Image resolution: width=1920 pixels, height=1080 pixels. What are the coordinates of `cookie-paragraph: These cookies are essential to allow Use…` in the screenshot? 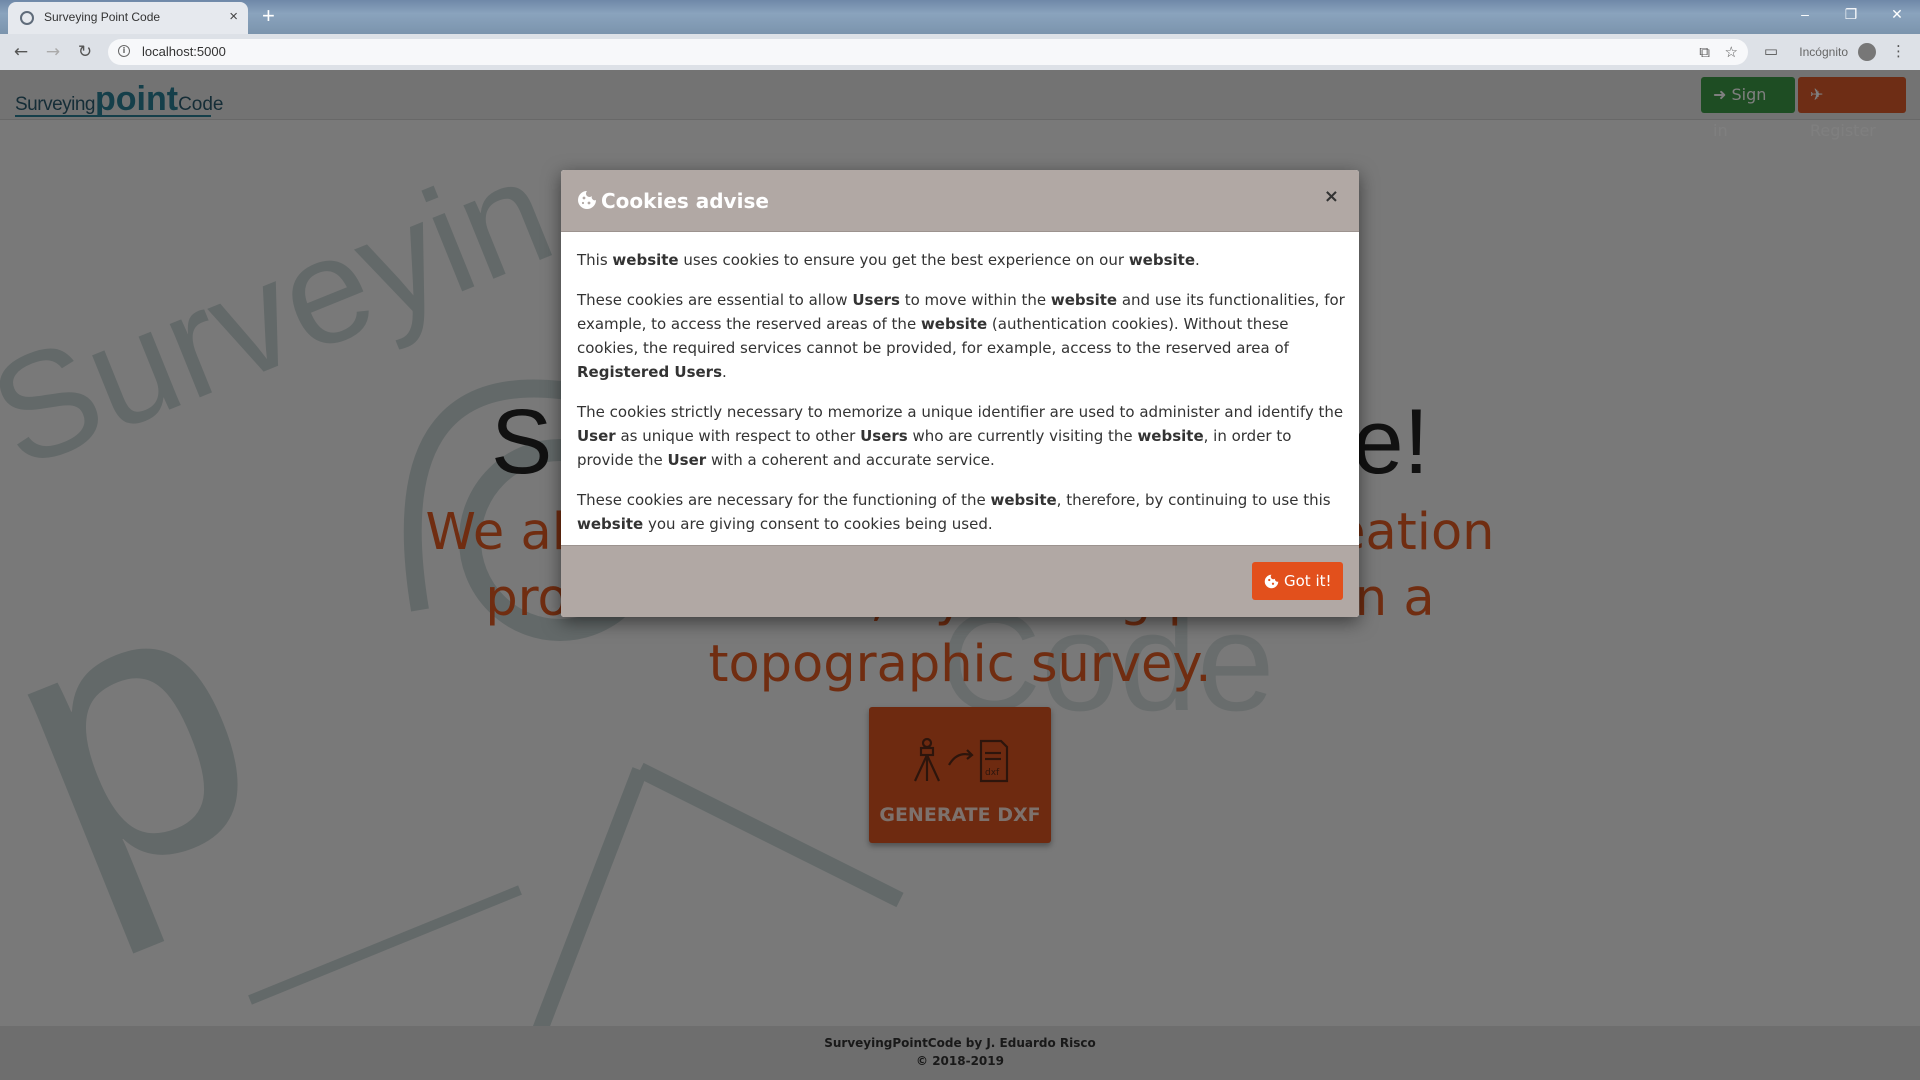 It's located at (962, 336).